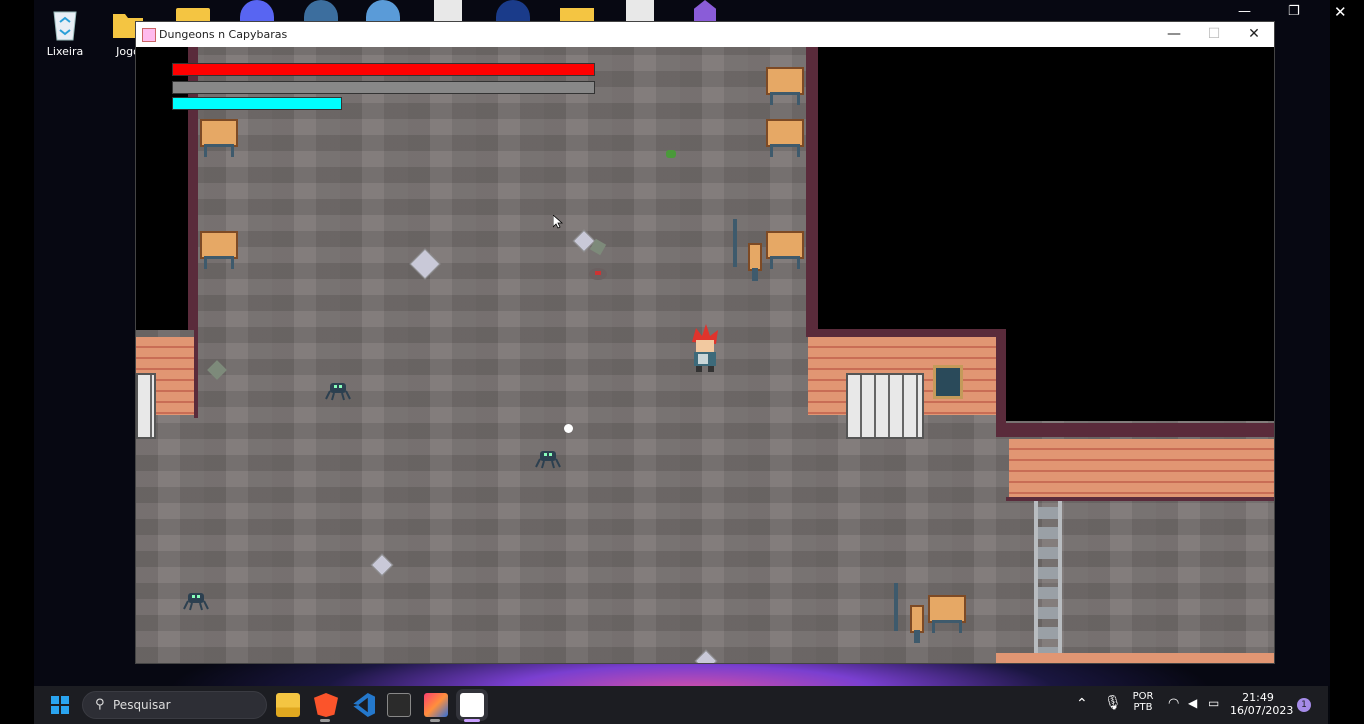  What do you see at coordinates (1143, 707) in the screenshot?
I see `keyboard-label: PTB` at bounding box center [1143, 707].